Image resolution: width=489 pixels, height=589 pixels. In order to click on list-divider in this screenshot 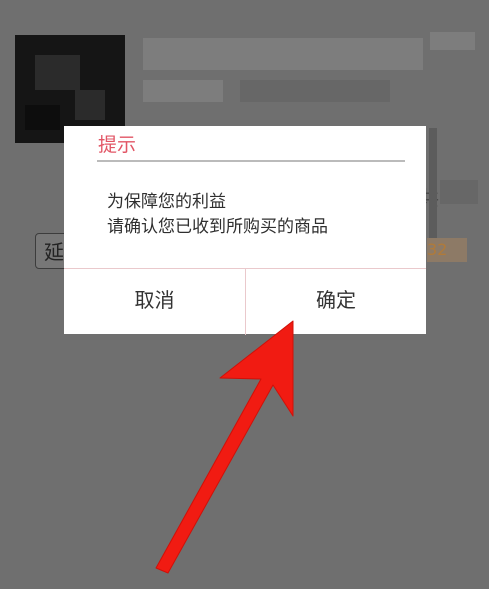, I will do `click(433, 185)`.